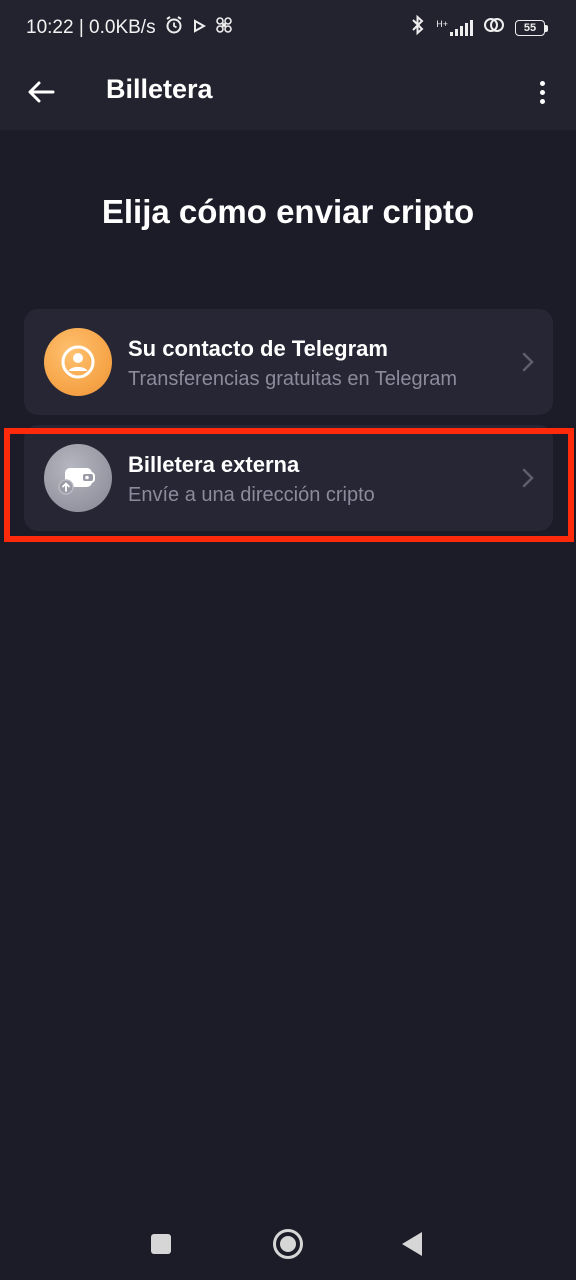 The width and height of the screenshot is (576, 1280). I want to click on system-nav-bar, so click(288, 1240).